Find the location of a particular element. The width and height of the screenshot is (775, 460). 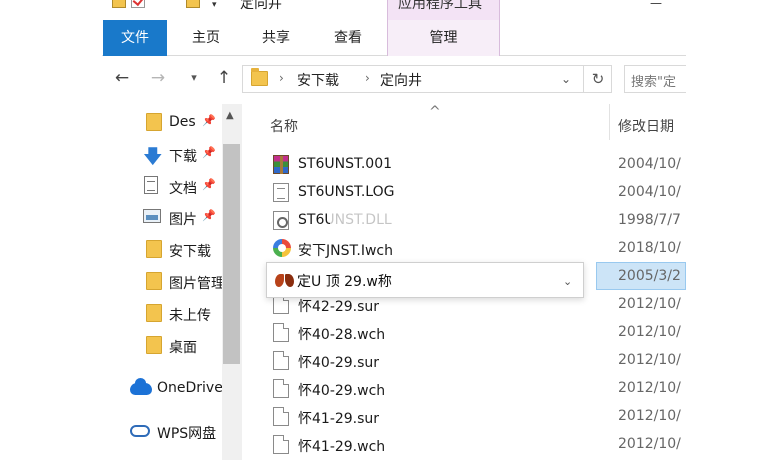

nav-item-desktop: Des 📌 is located at coordinates (162, 122).